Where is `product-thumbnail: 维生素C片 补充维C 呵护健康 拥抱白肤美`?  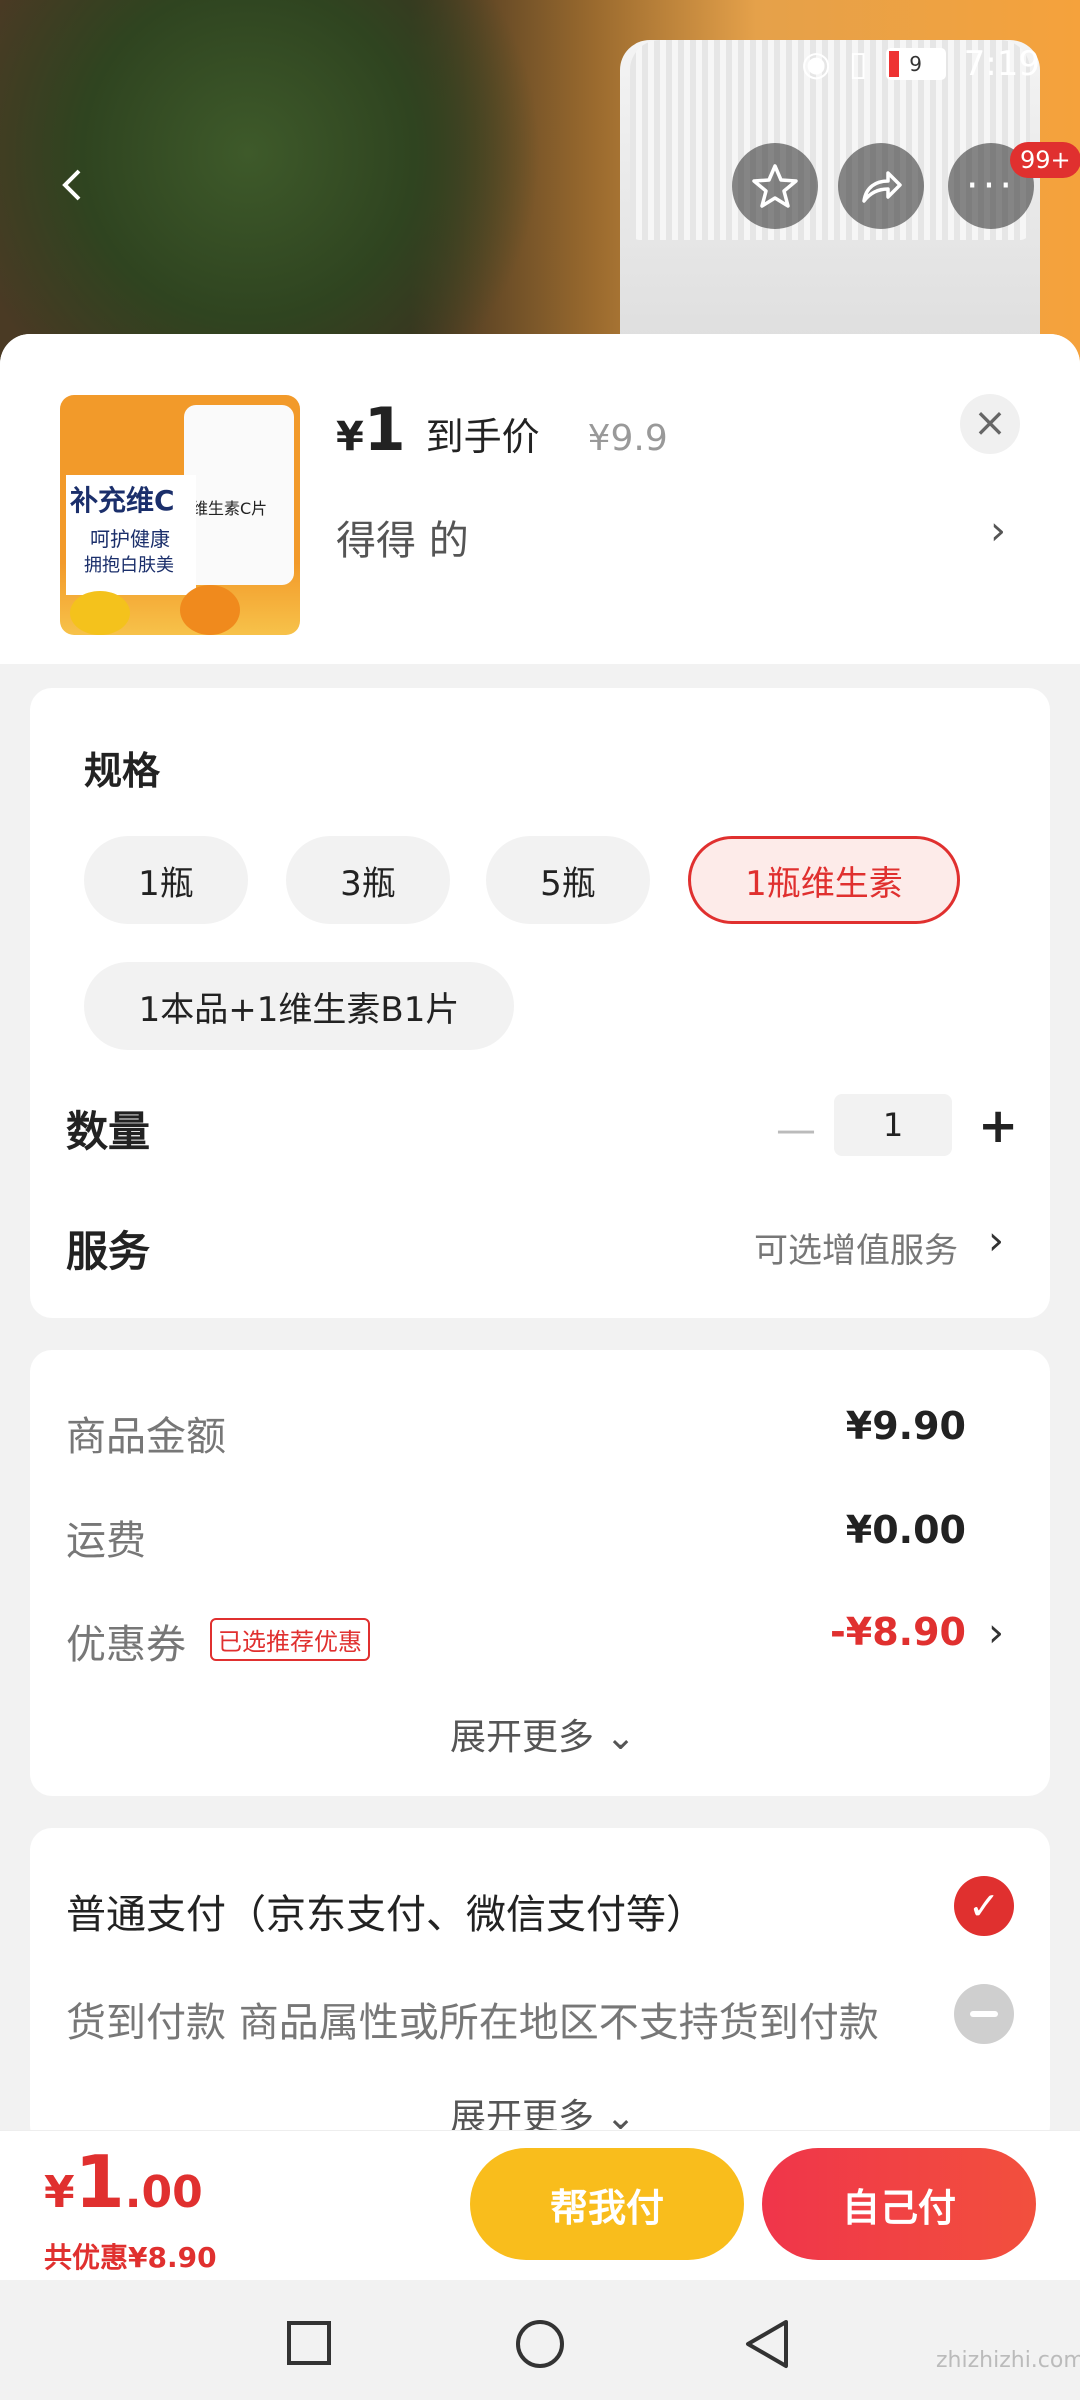 product-thumbnail: 维生素C片 补充维C 呵护健康 拥抱白肤美 is located at coordinates (180, 515).